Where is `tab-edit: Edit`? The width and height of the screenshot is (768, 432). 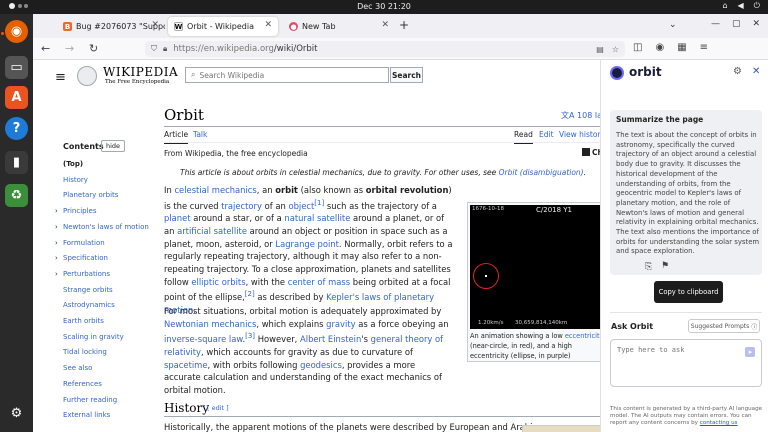
tab-edit: Edit is located at coordinates (546, 134).